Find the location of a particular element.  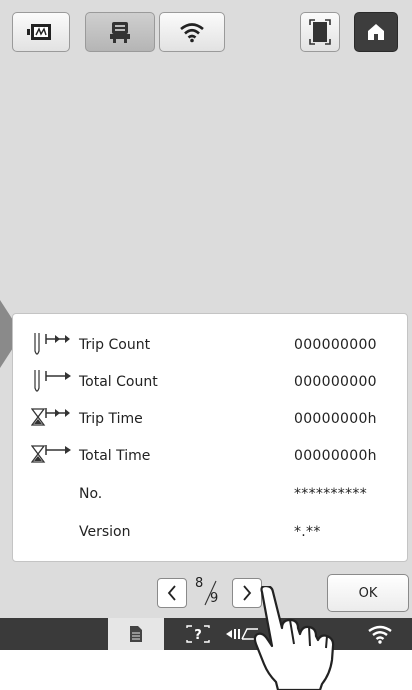

page-indicator: 8 9 is located at coordinates (210, 593).